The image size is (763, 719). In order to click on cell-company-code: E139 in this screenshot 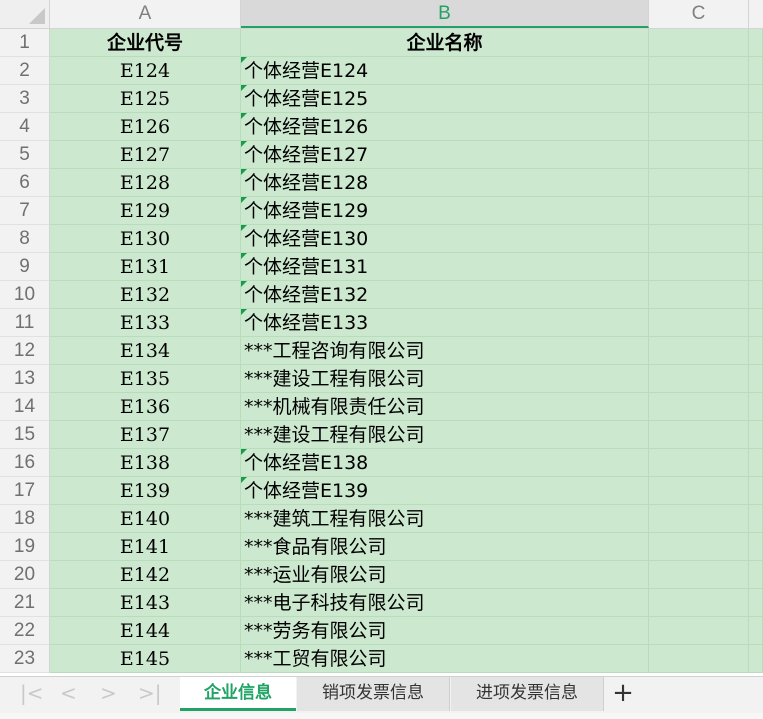, I will do `click(145, 491)`.